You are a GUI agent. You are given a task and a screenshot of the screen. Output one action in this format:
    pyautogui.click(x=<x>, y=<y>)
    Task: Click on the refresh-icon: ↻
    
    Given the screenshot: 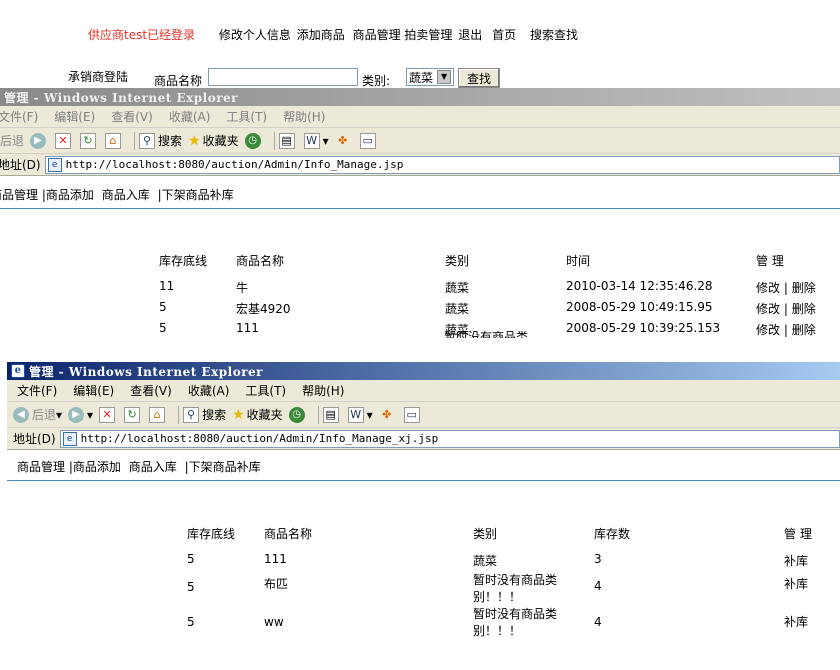 What is the action you would take?
    pyautogui.click(x=132, y=414)
    